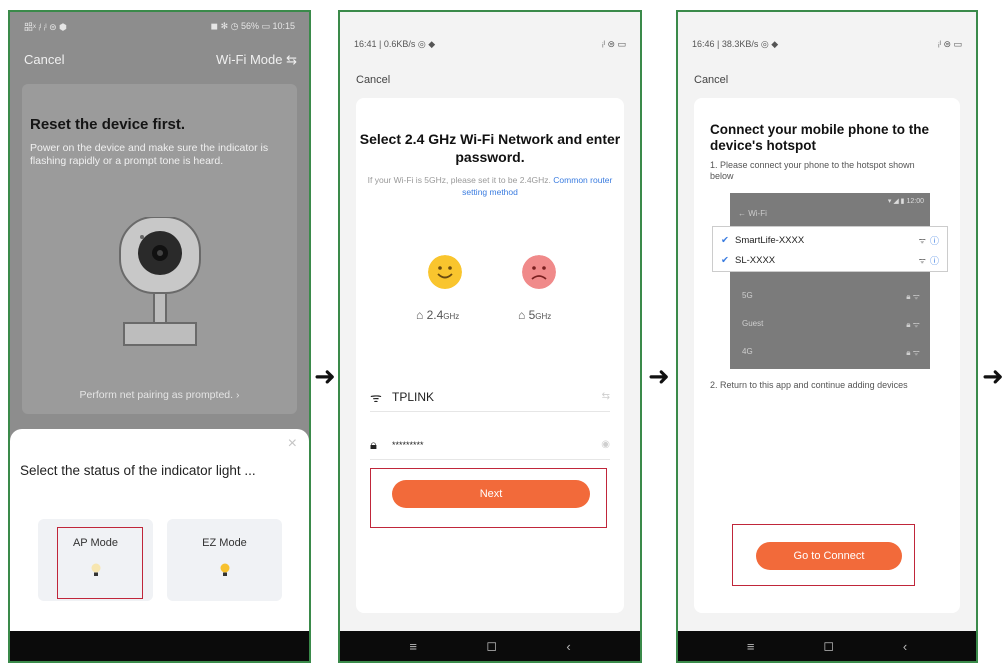 The image size is (1002, 663). Describe the element at coordinates (770, 240) in the screenshot. I see `hotspot-name: SmartLife-XXXX` at that location.